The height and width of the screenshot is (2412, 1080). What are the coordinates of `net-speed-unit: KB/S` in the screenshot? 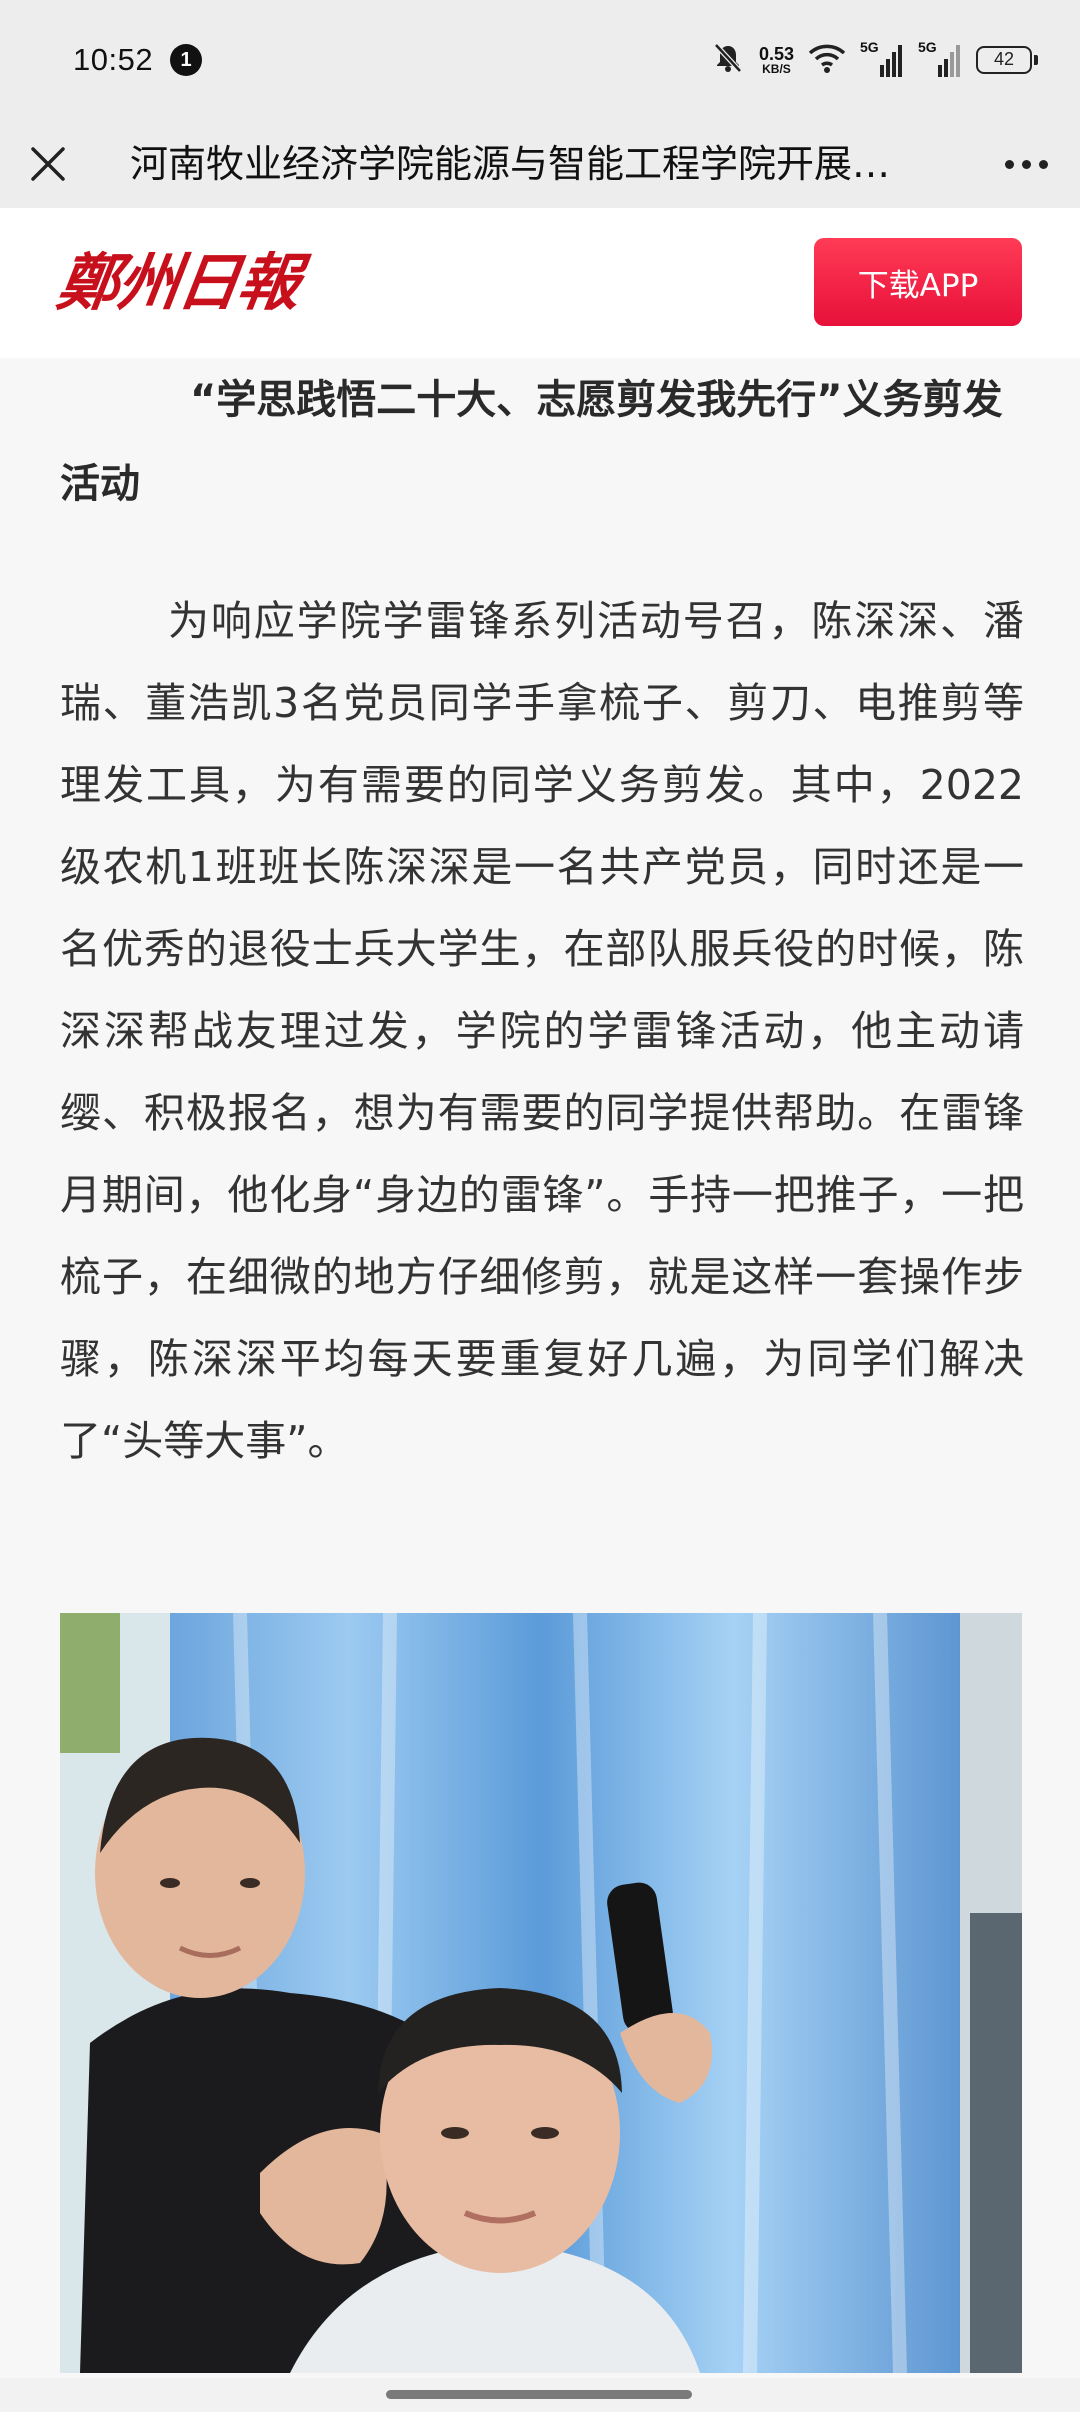 It's located at (776, 69).